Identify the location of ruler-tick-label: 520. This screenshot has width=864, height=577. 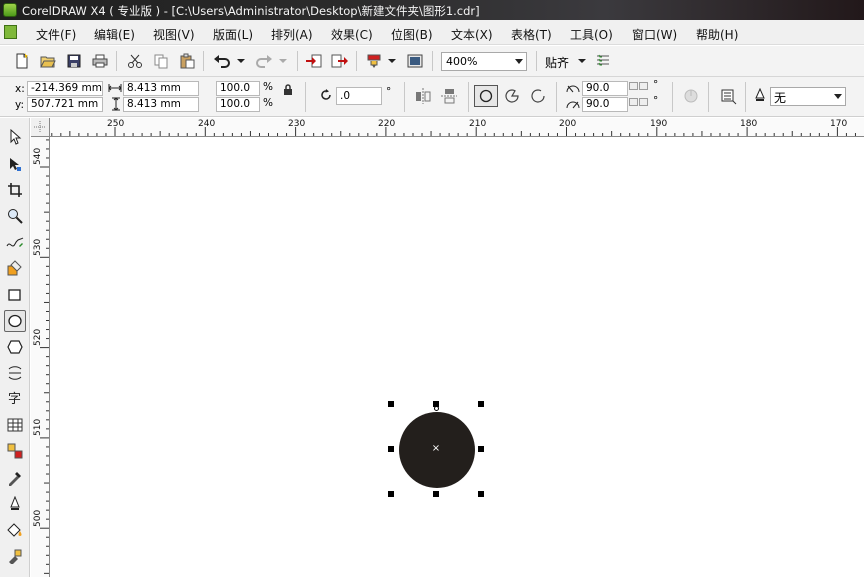
(38, 337).